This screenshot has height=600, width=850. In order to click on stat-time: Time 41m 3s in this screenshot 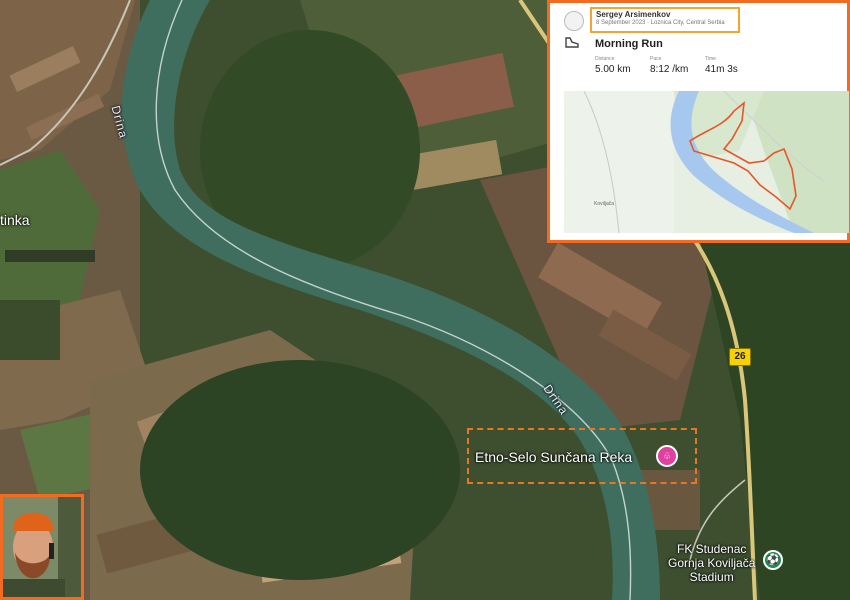, I will do `click(721, 65)`.